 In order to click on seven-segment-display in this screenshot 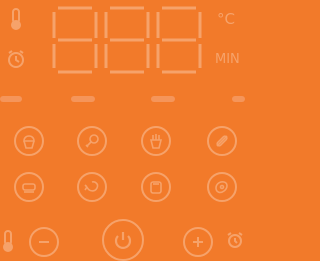, I will do `click(129, 40)`.